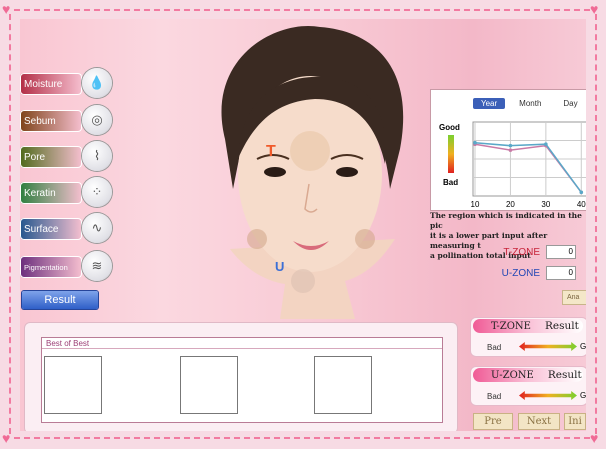 The image size is (606, 449). What do you see at coordinates (60, 300) in the screenshot?
I see `result-button: Result` at bounding box center [60, 300].